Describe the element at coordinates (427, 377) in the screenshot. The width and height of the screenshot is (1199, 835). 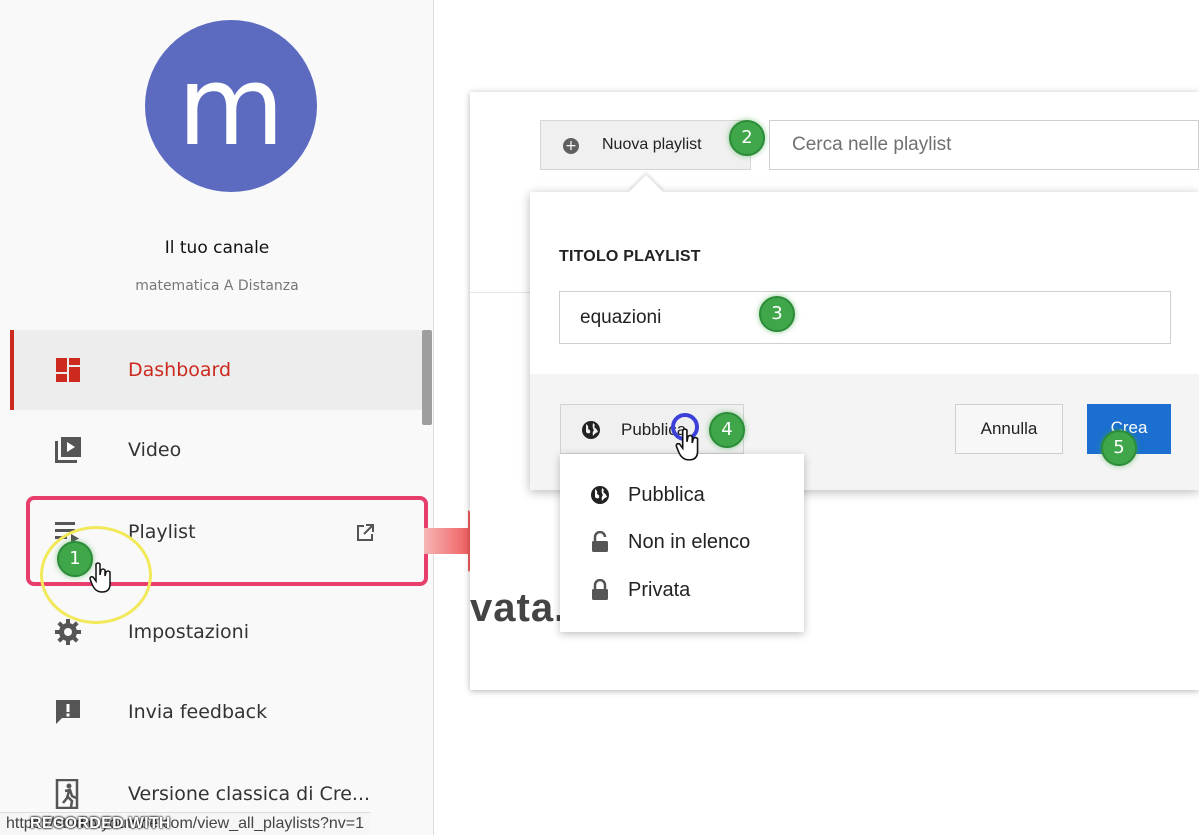
I see `sidebar-scrollbar` at that location.